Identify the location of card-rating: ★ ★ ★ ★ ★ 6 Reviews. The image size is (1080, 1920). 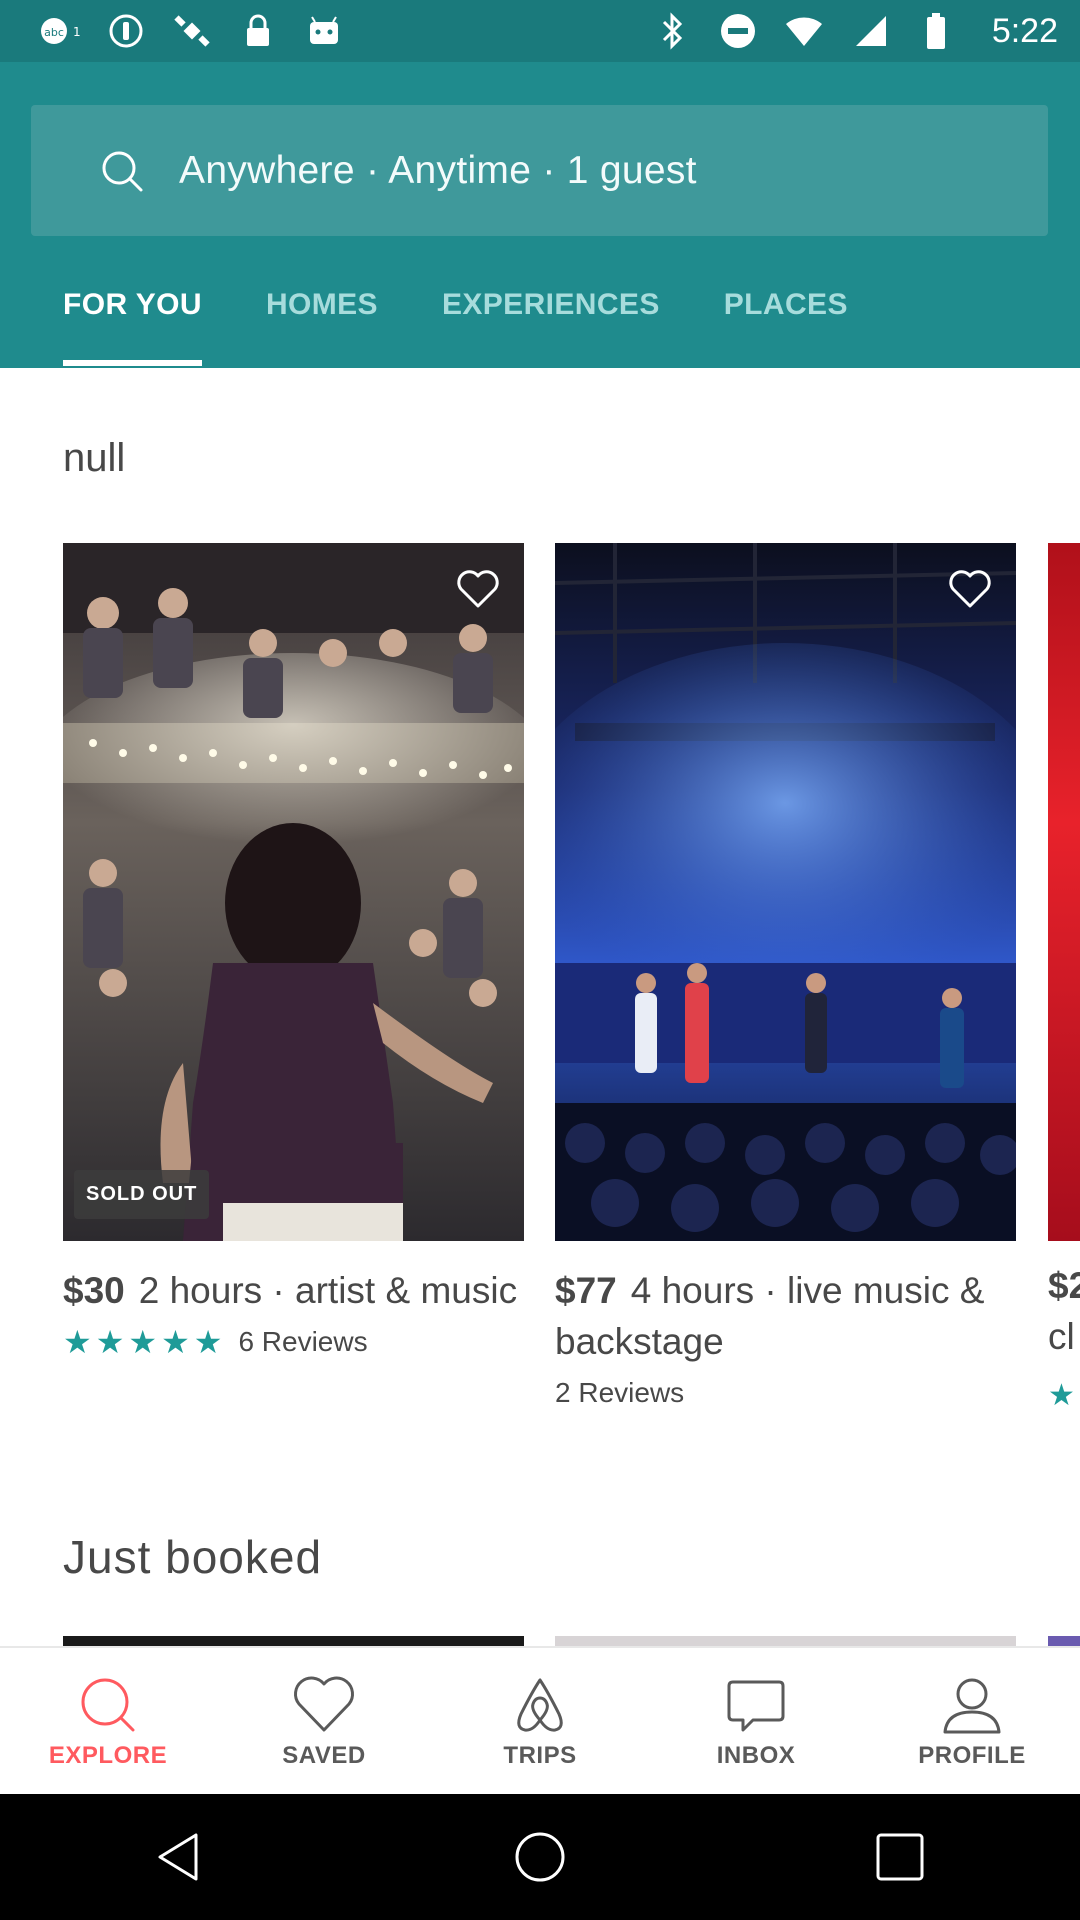
(293, 1342).